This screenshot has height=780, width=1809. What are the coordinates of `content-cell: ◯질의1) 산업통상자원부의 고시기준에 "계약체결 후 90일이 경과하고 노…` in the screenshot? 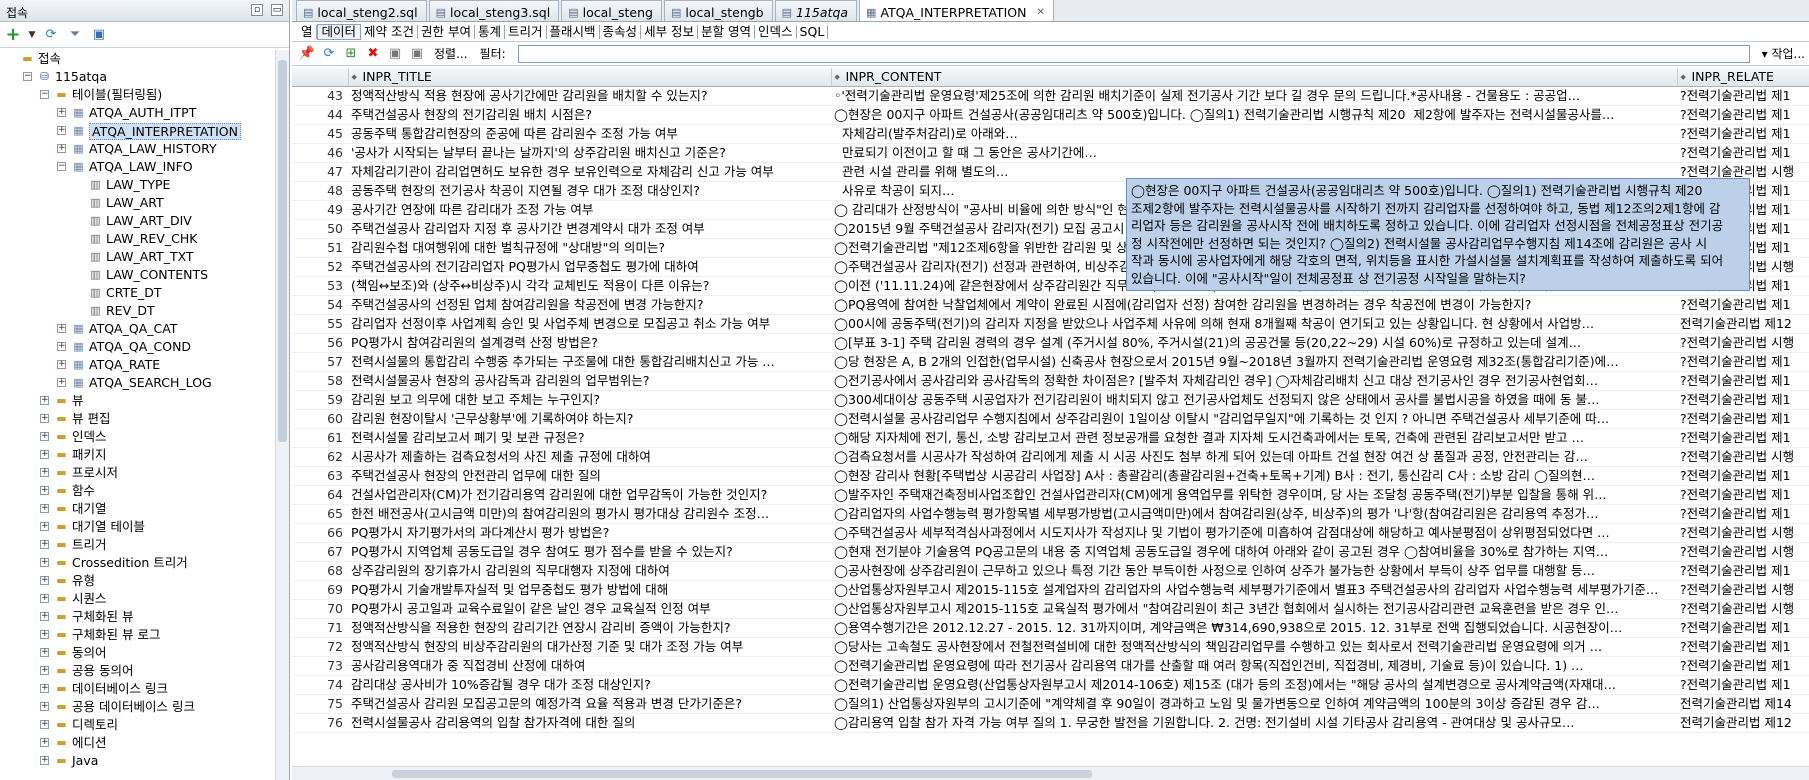 It's located at (1254, 704).